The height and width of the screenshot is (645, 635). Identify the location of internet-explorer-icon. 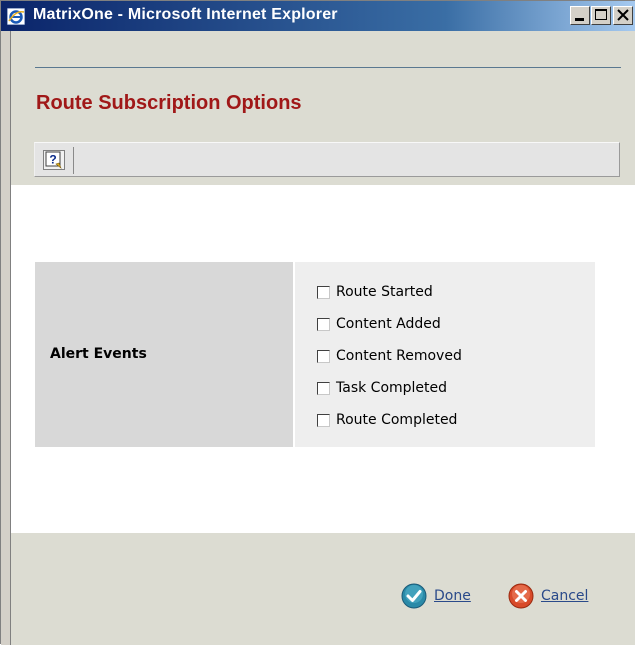
(16, 16).